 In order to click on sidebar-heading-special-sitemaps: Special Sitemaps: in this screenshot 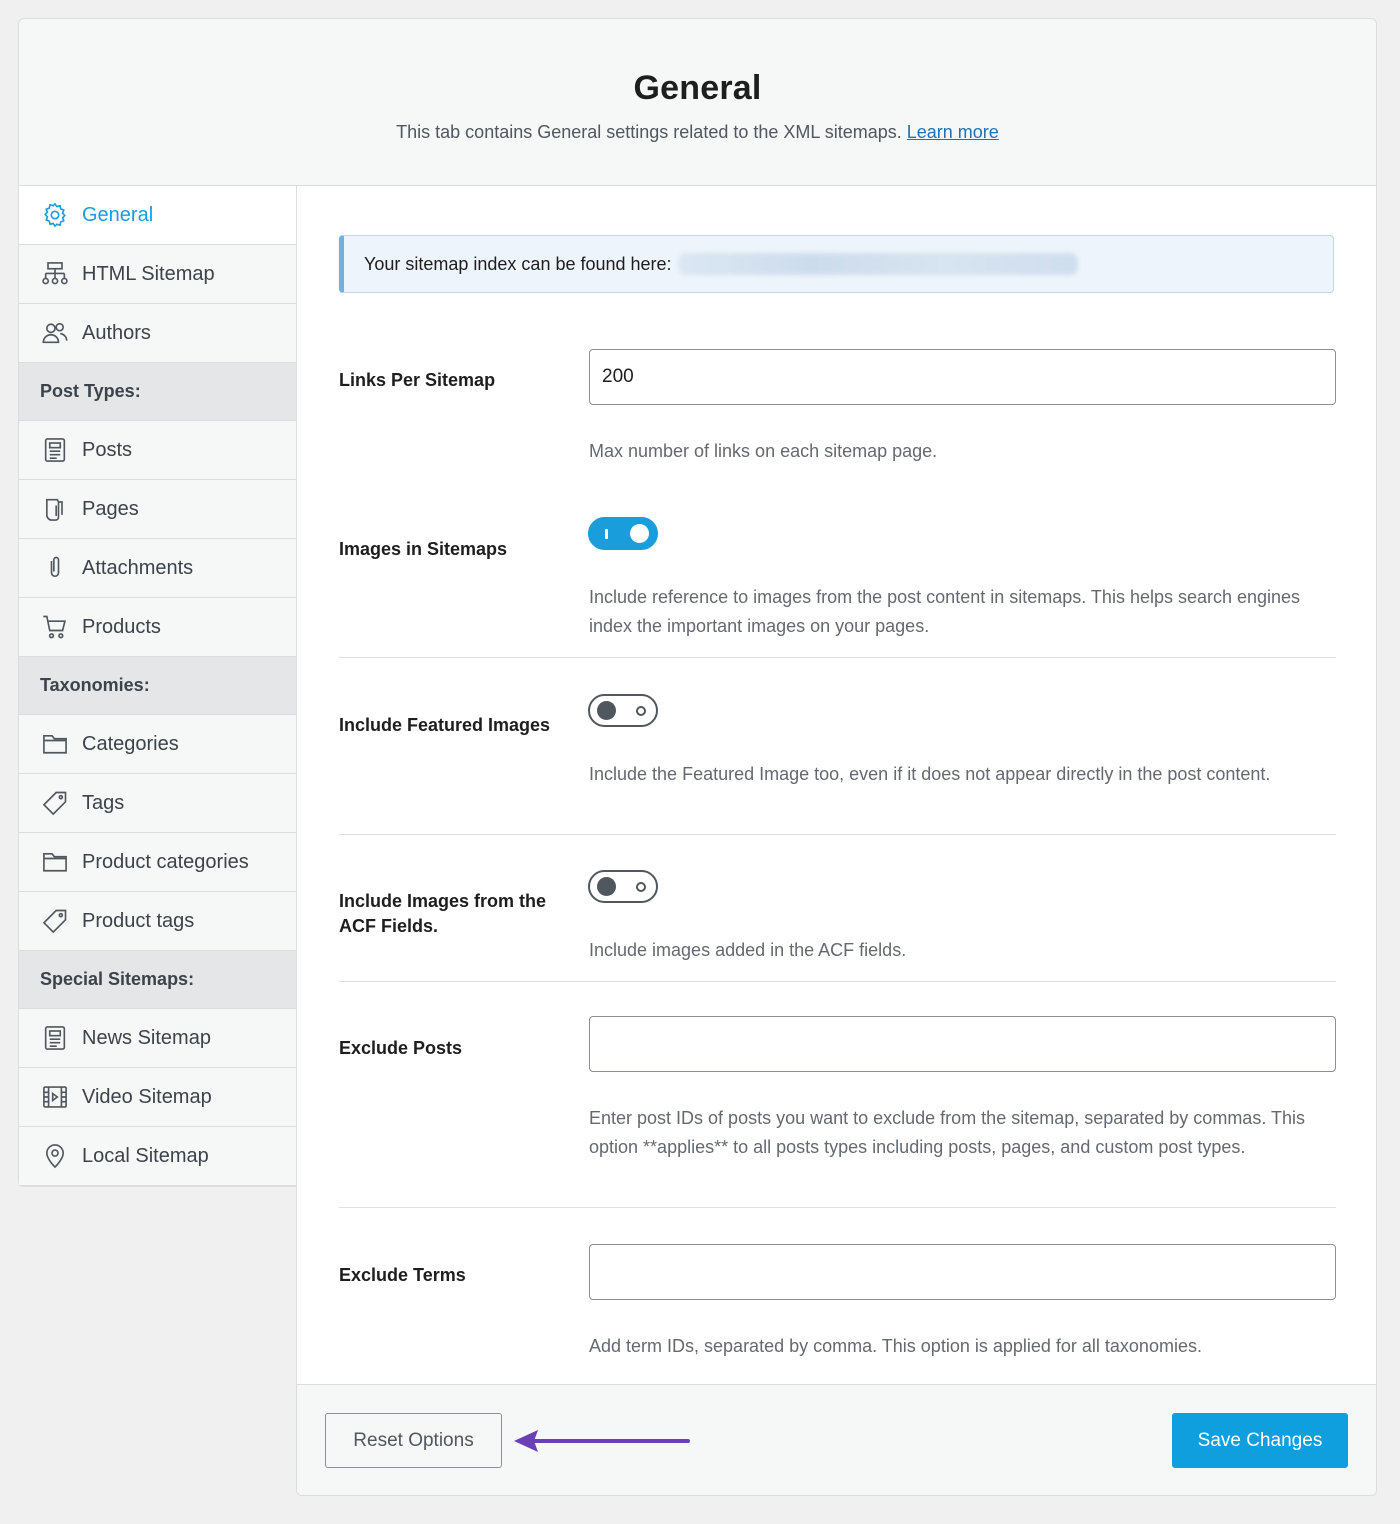, I will do `click(158, 980)`.